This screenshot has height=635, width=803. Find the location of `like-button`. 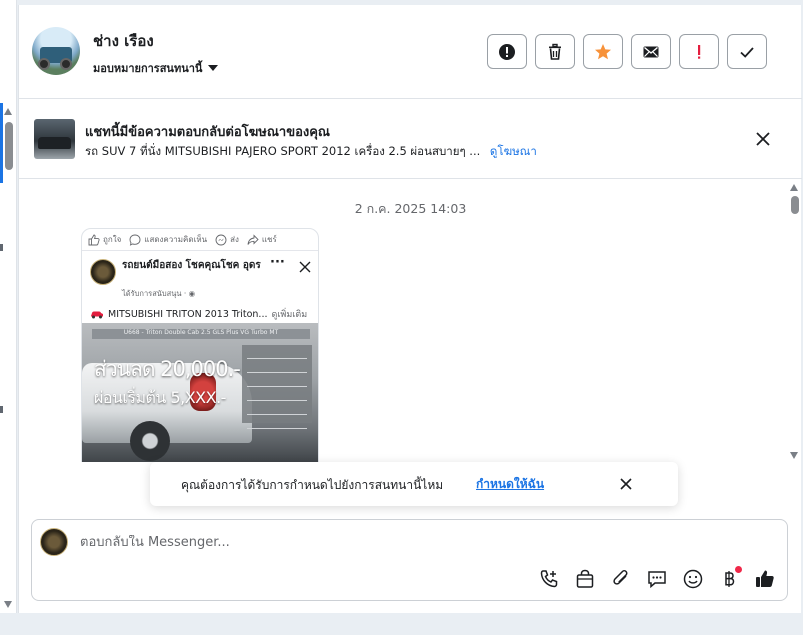

like-button is located at coordinates (765, 579).